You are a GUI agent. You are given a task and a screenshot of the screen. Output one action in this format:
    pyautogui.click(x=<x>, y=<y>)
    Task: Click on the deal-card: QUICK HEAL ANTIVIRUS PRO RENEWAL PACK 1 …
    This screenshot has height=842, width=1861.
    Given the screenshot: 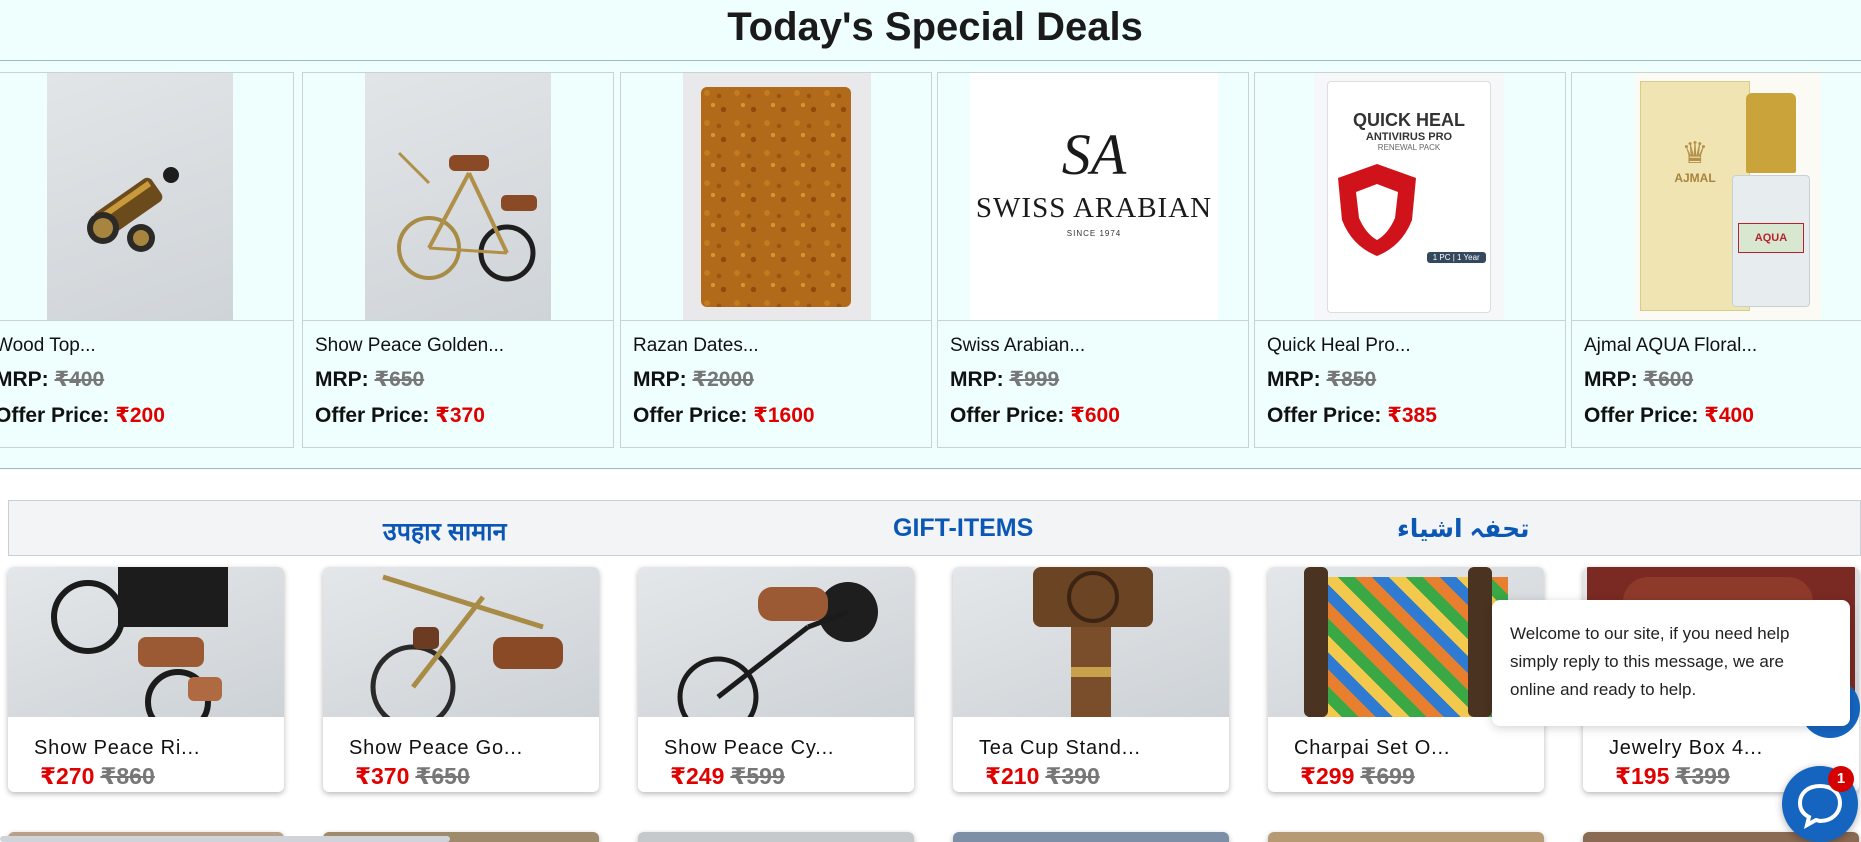 What is the action you would take?
    pyautogui.click(x=1410, y=260)
    